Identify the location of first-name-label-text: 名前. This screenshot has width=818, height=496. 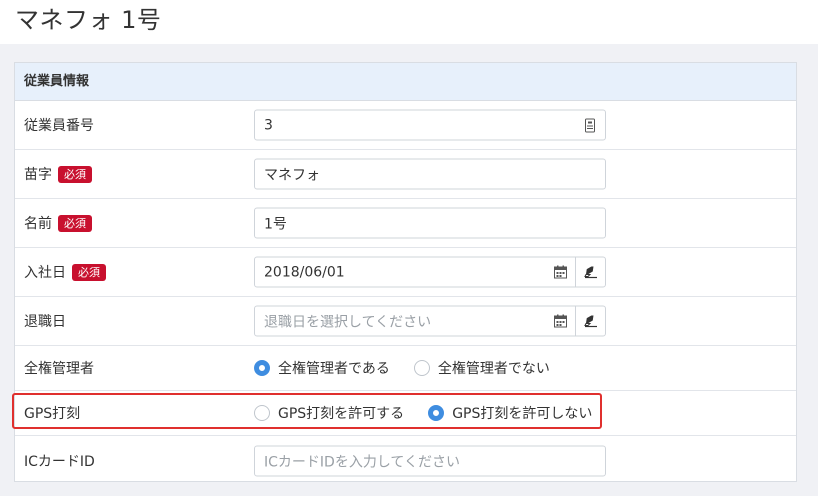
(38, 224).